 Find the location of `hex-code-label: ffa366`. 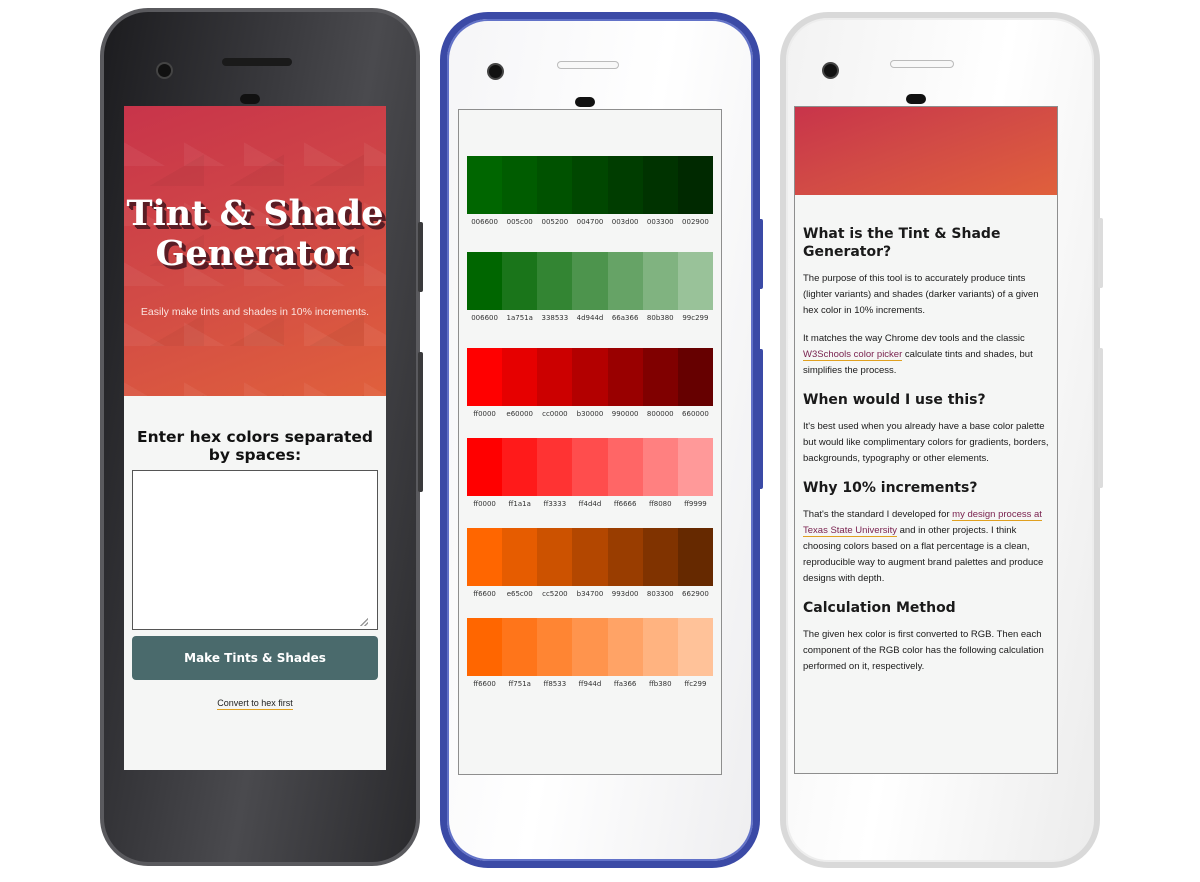

hex-code-label: ffa366 is located at coordinates (625, 684).